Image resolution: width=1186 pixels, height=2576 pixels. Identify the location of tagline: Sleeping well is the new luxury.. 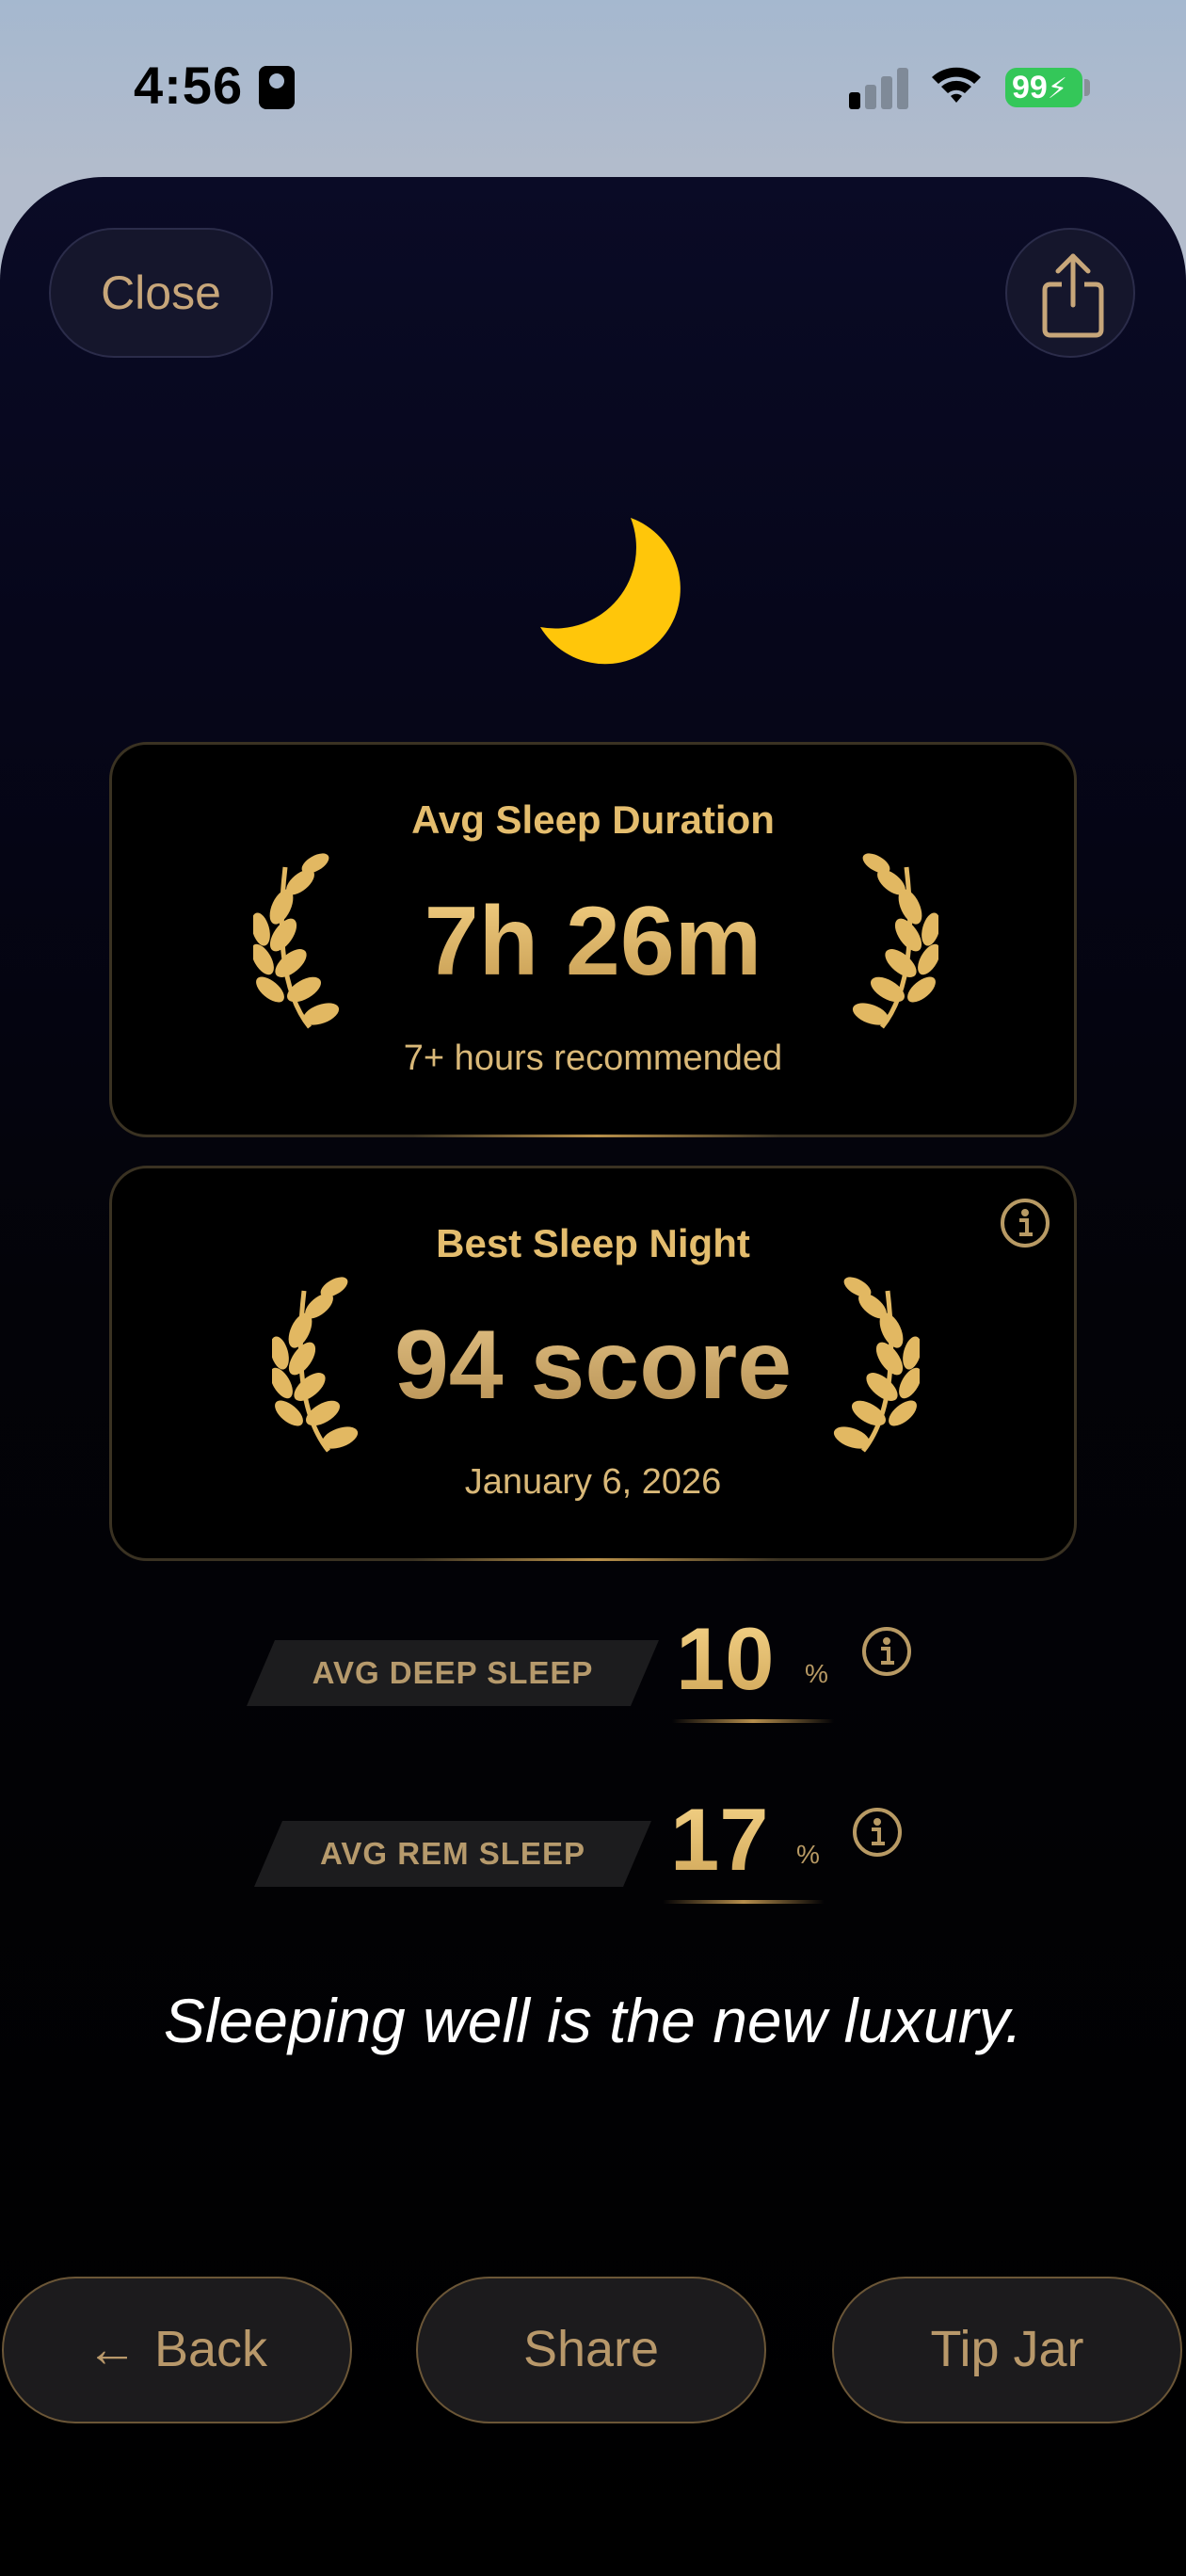
(593, 2020).